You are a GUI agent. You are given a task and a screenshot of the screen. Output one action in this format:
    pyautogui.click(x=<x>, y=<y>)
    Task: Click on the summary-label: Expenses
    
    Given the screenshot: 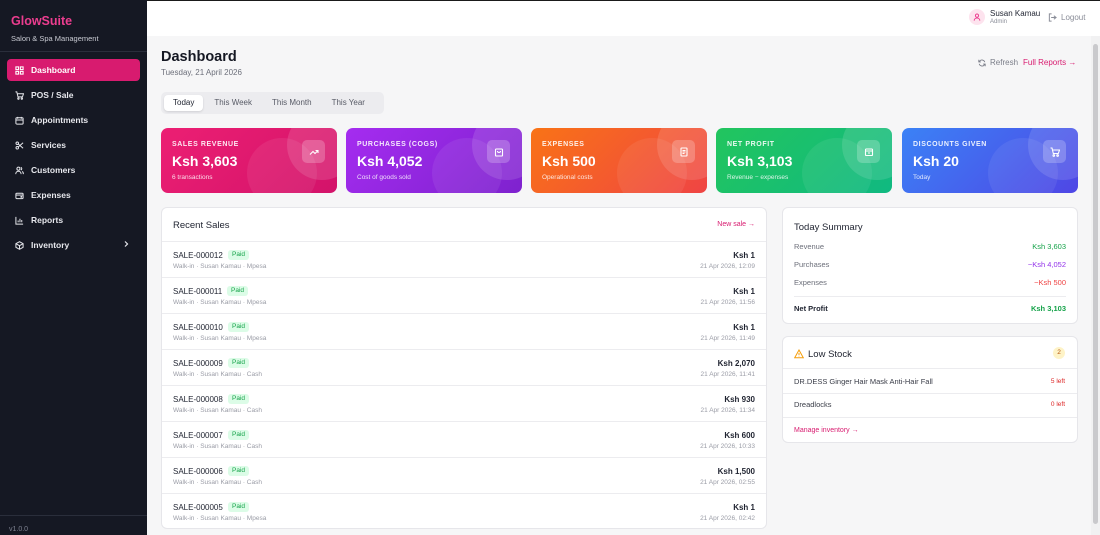 What is the action you would take?
    pyautogui.click(x=810, y=282)
    